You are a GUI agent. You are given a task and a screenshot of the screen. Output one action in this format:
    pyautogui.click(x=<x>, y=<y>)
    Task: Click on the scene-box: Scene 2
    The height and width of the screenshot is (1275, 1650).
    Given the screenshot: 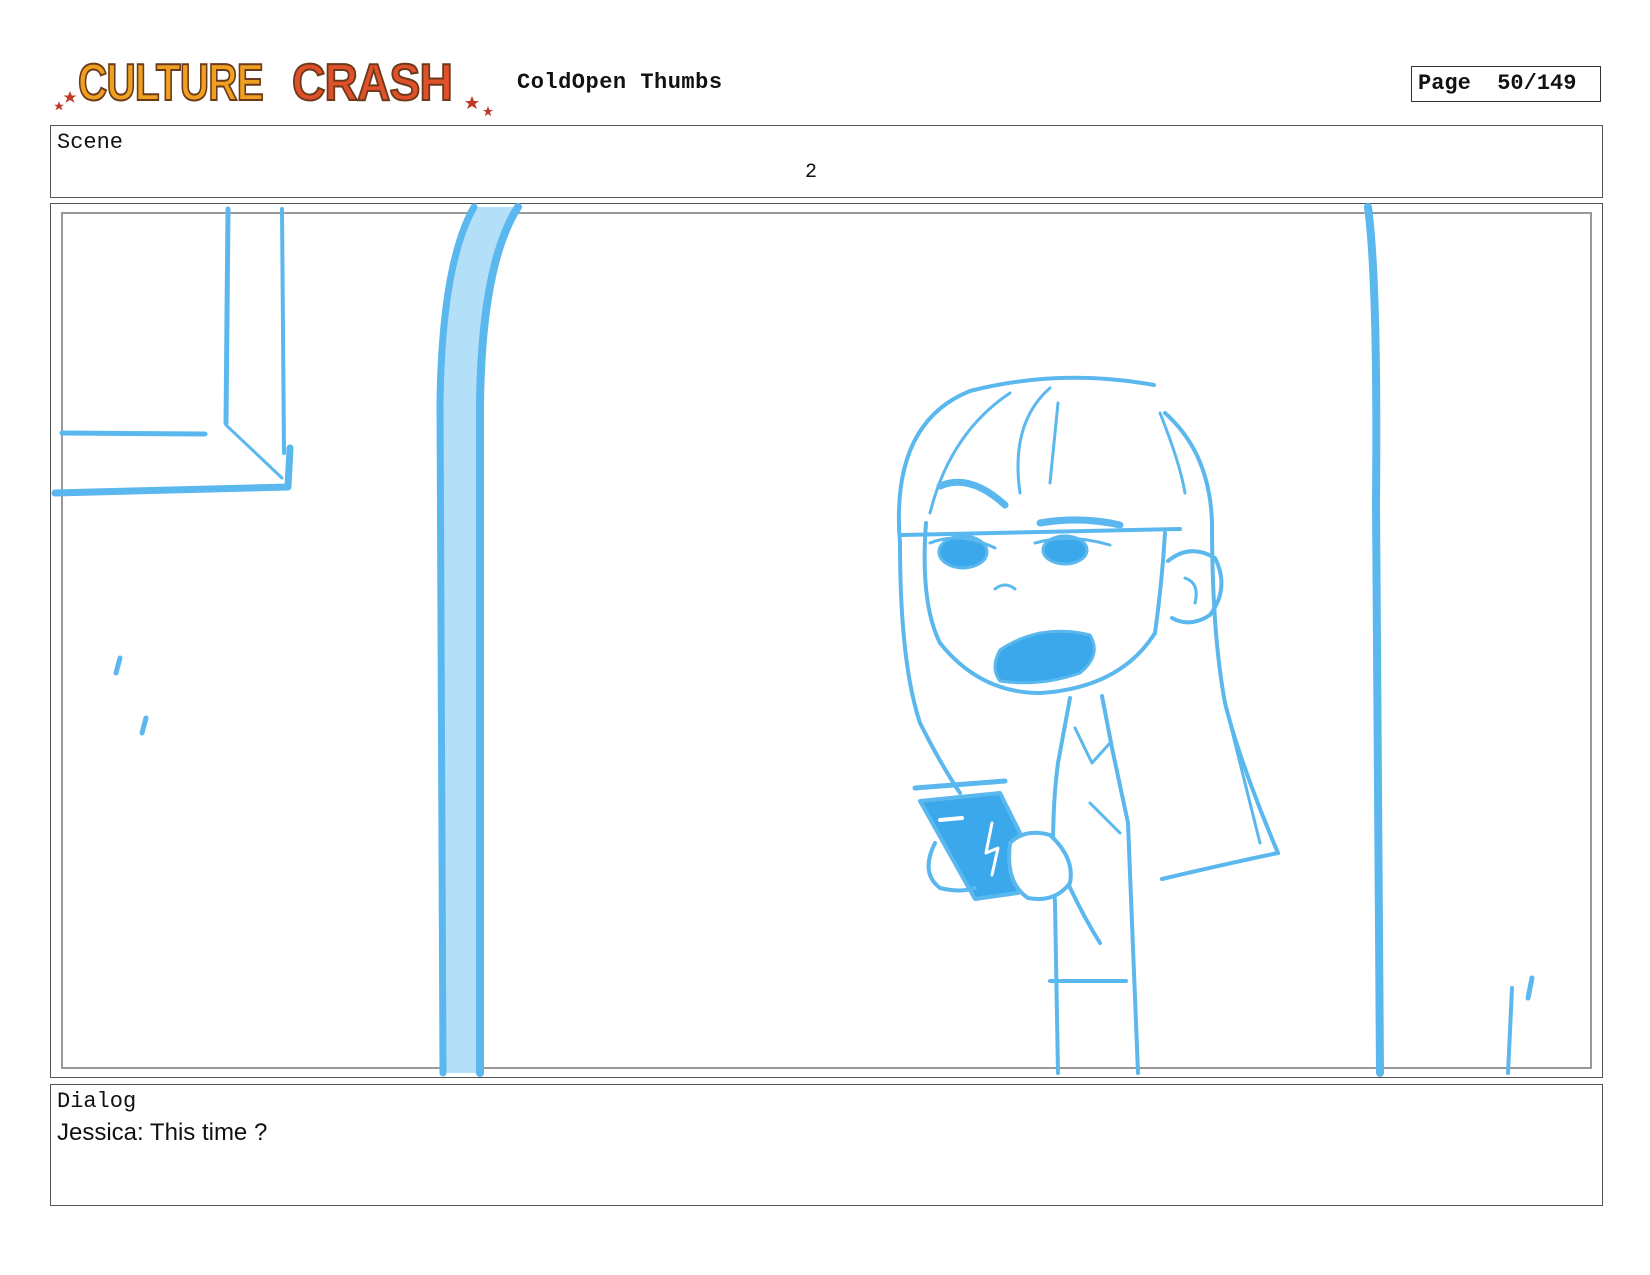 What is the action you would take?
    pyautogui.click(x=826, y=161)
    